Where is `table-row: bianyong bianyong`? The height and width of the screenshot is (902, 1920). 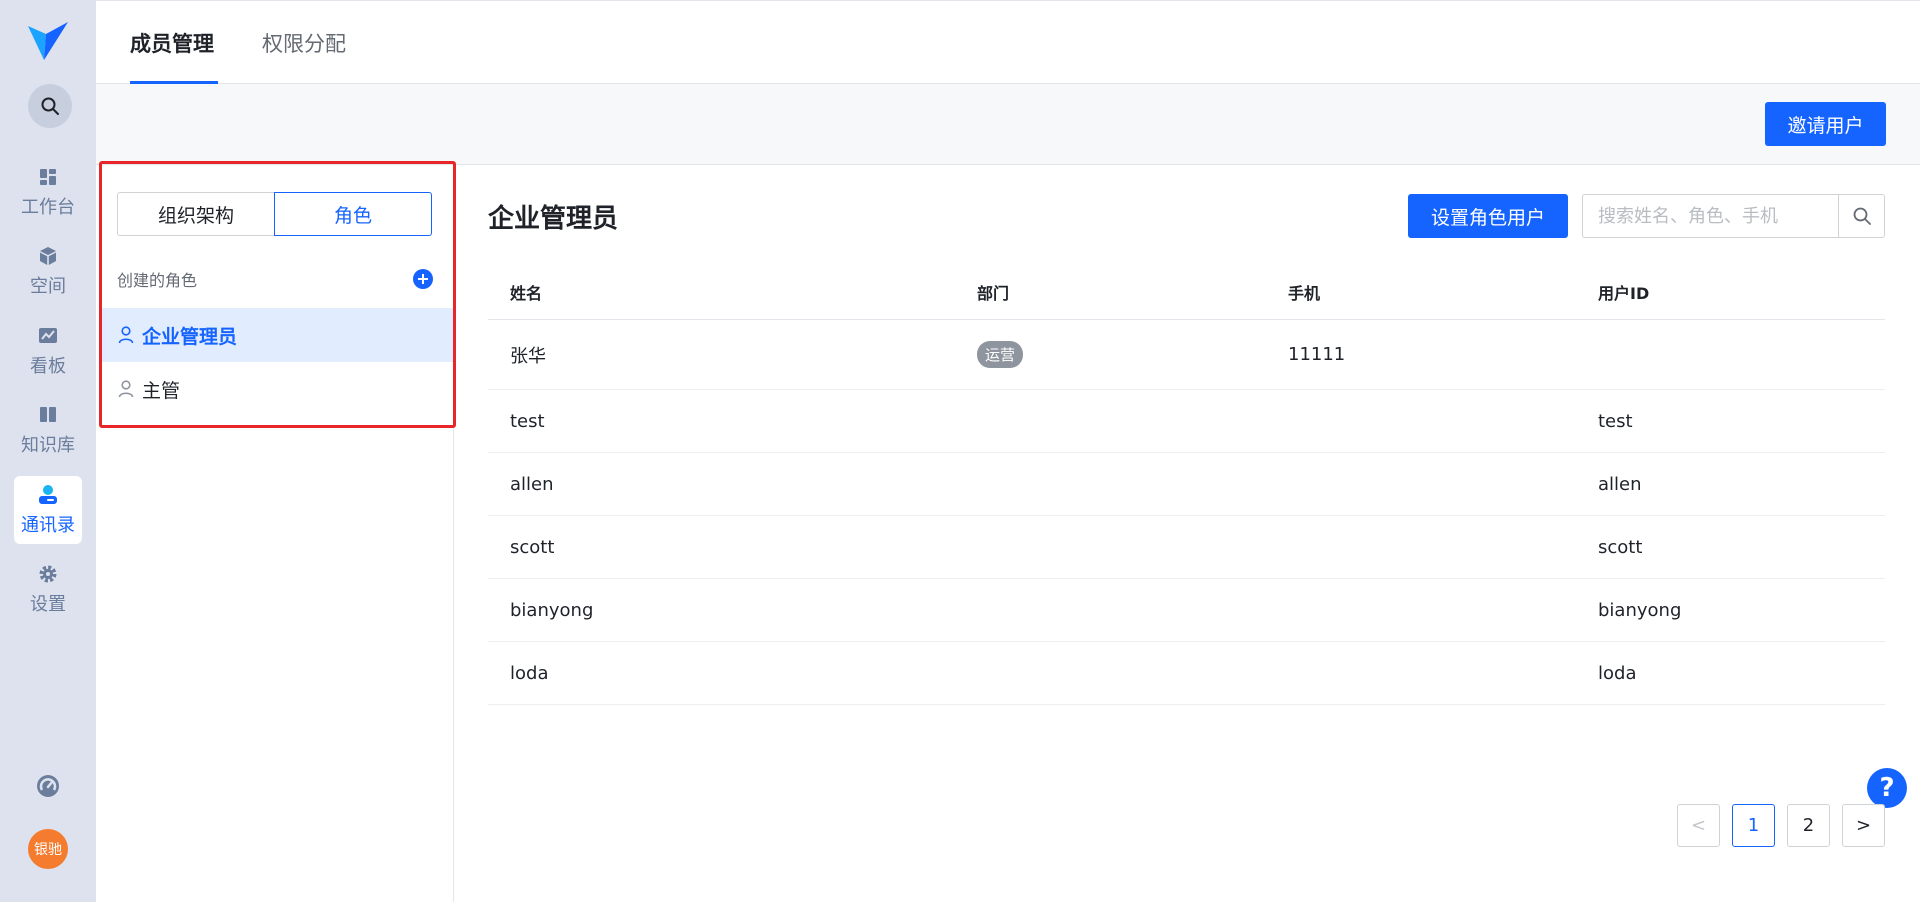
table-row: bianyong bianyong is located at coordinates (1186, 610).